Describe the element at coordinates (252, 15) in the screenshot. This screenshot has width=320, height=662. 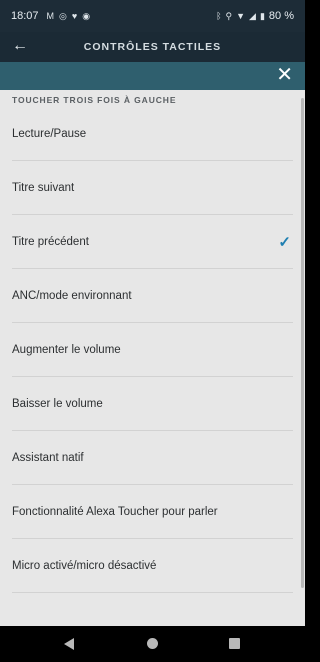
I see `signal-icon: ◢` at that location.